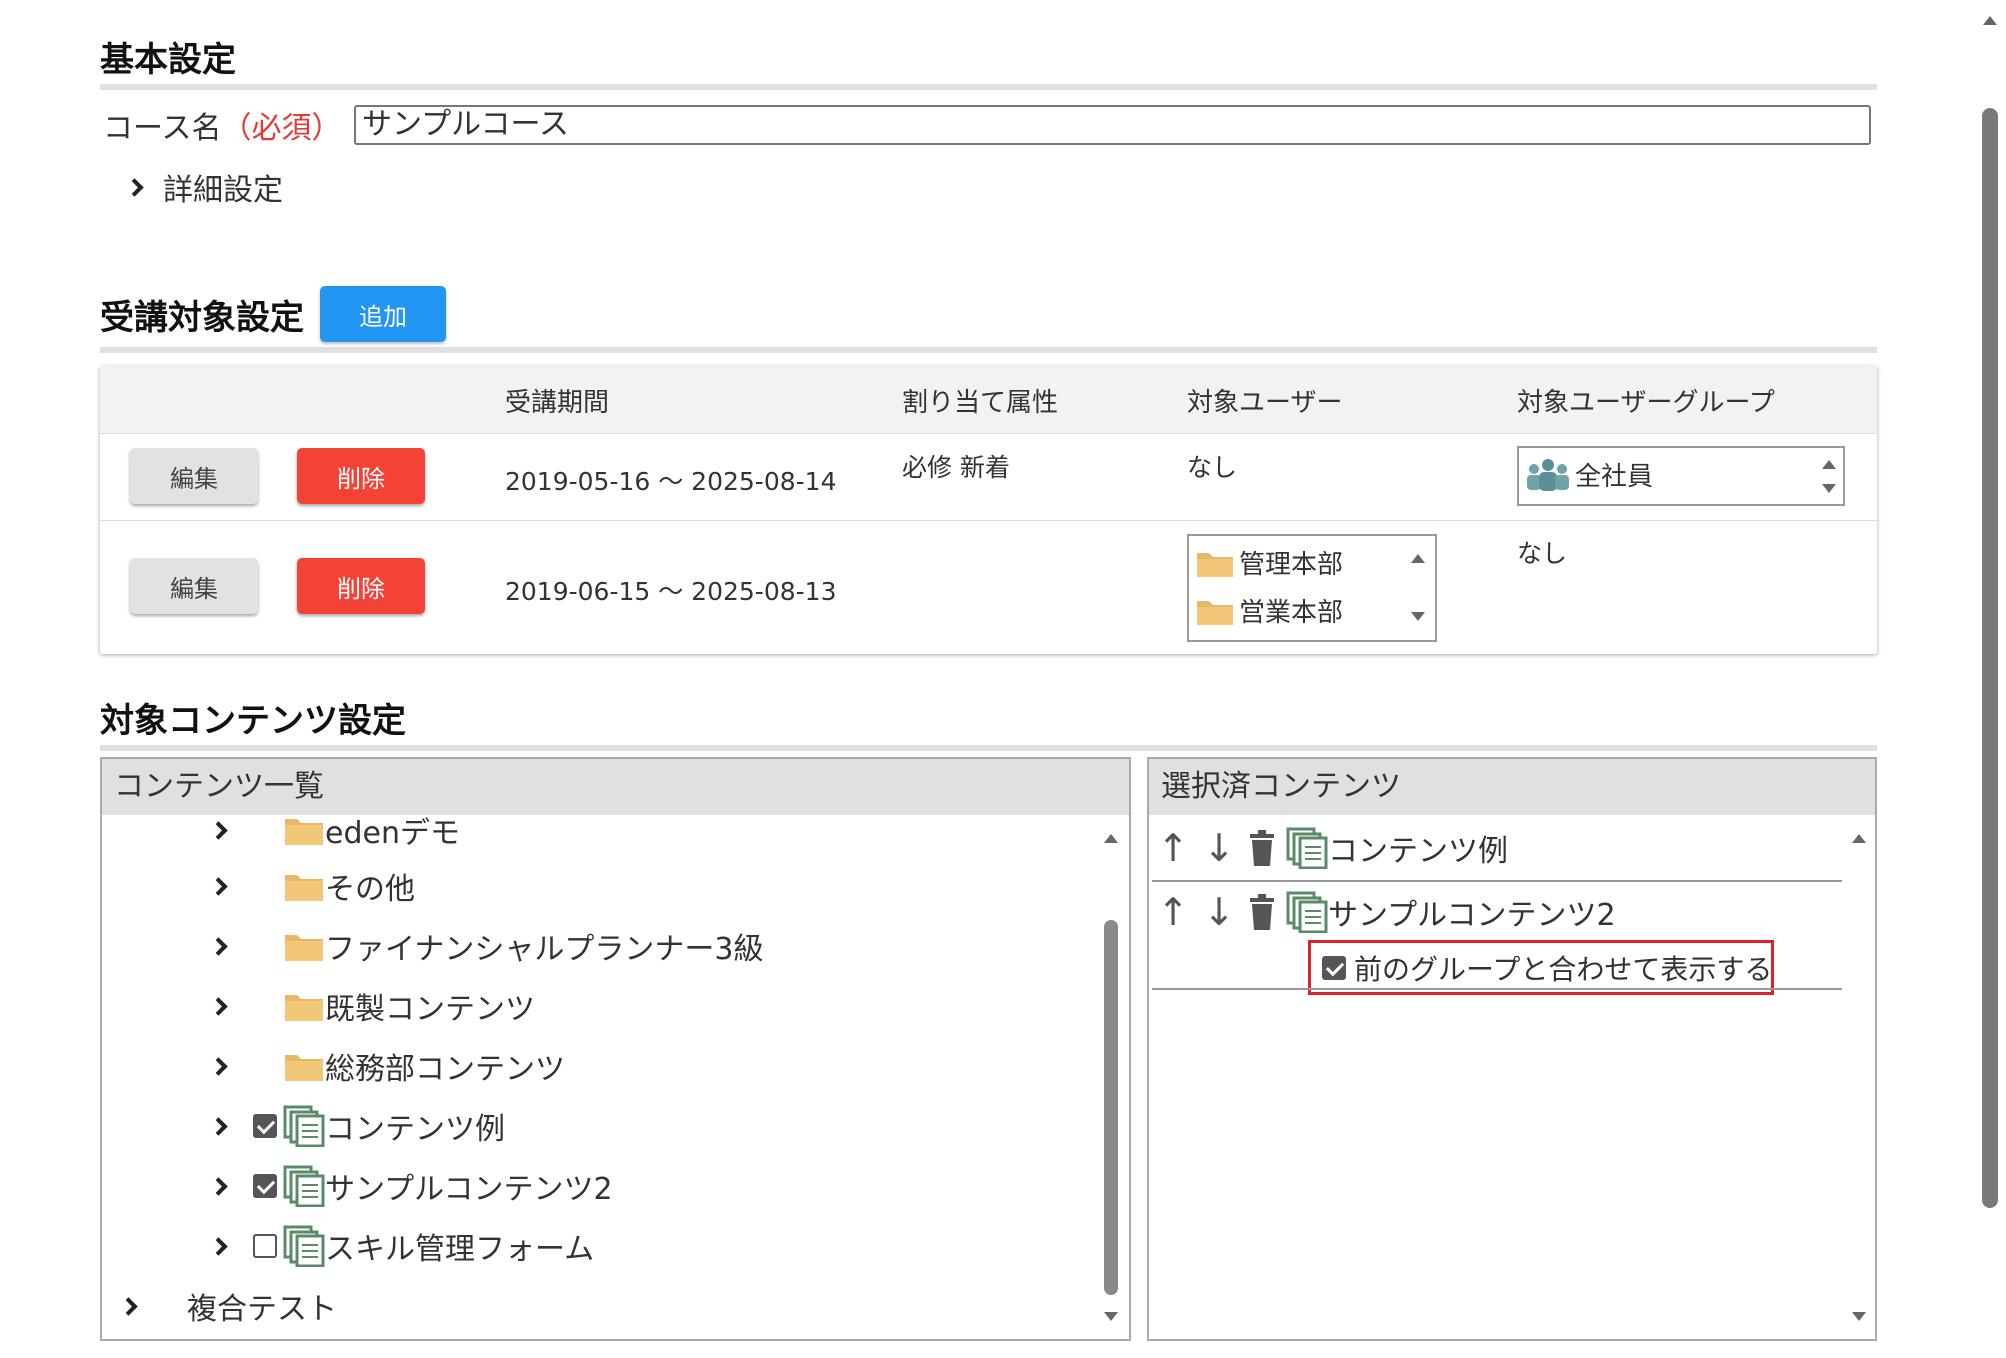 The image size is (2006, 1358). What do you see at coordinates (1312, 588) in the screenshot?
I see `user-listbox: 管理本部 営業本部` at bounding box center [1312, 588].